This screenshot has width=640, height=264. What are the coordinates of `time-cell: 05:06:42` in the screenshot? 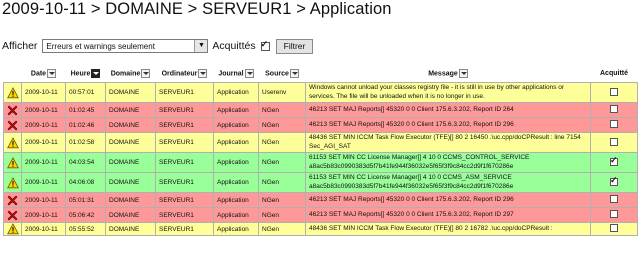 It's located at (85, 215).